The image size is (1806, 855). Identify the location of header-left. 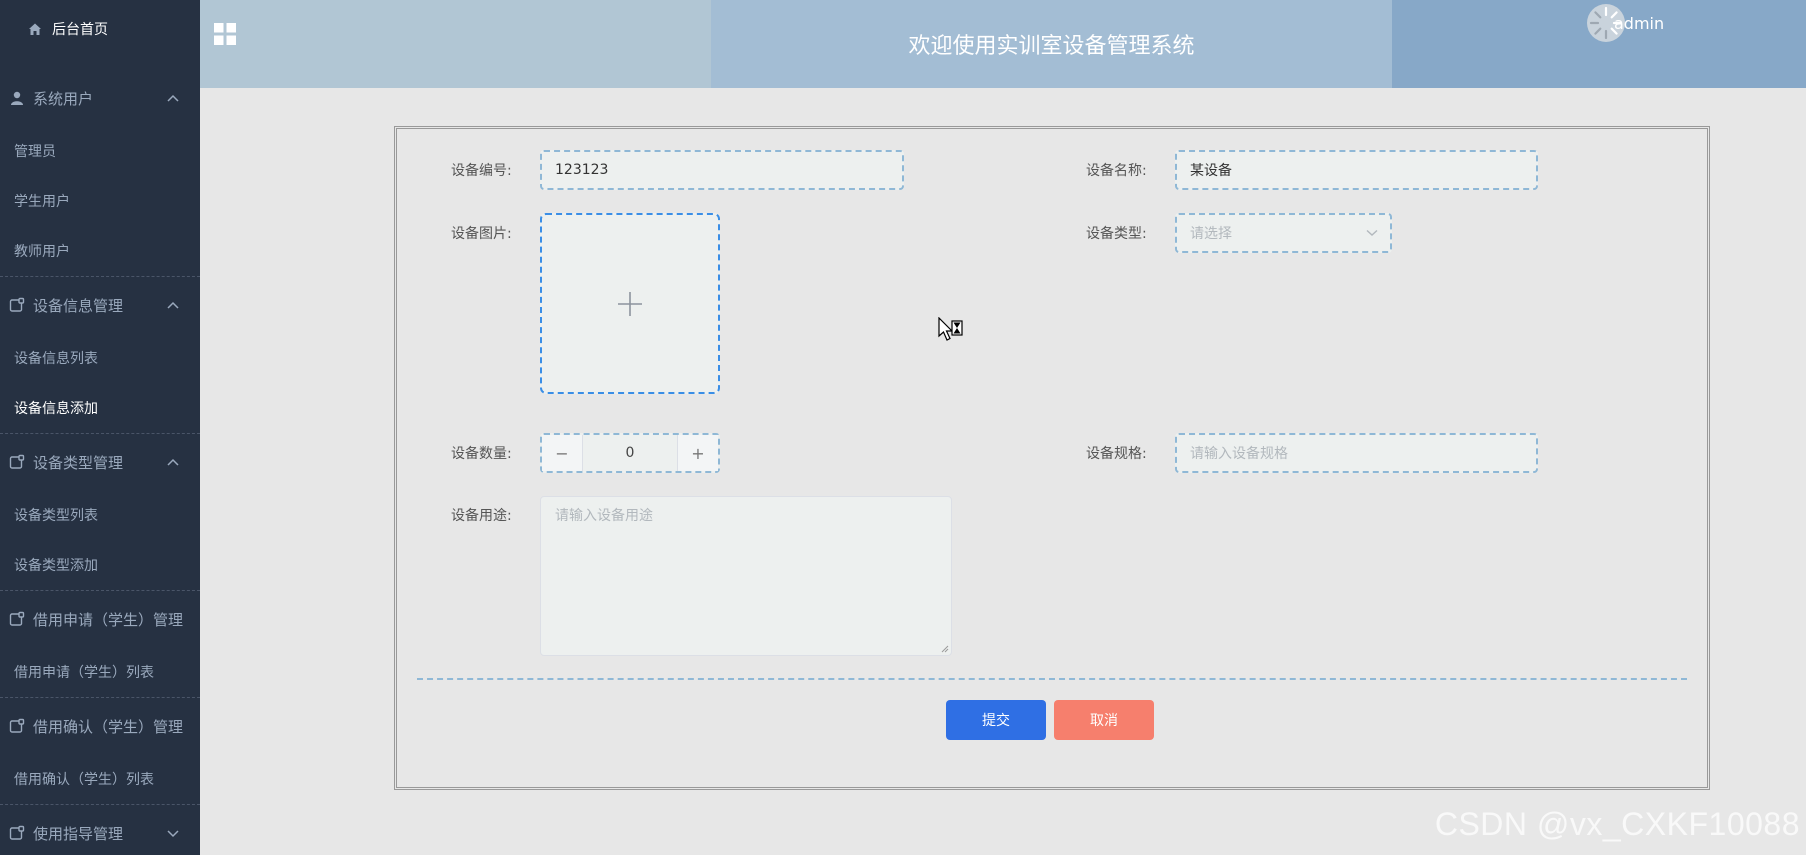
(455, 44).